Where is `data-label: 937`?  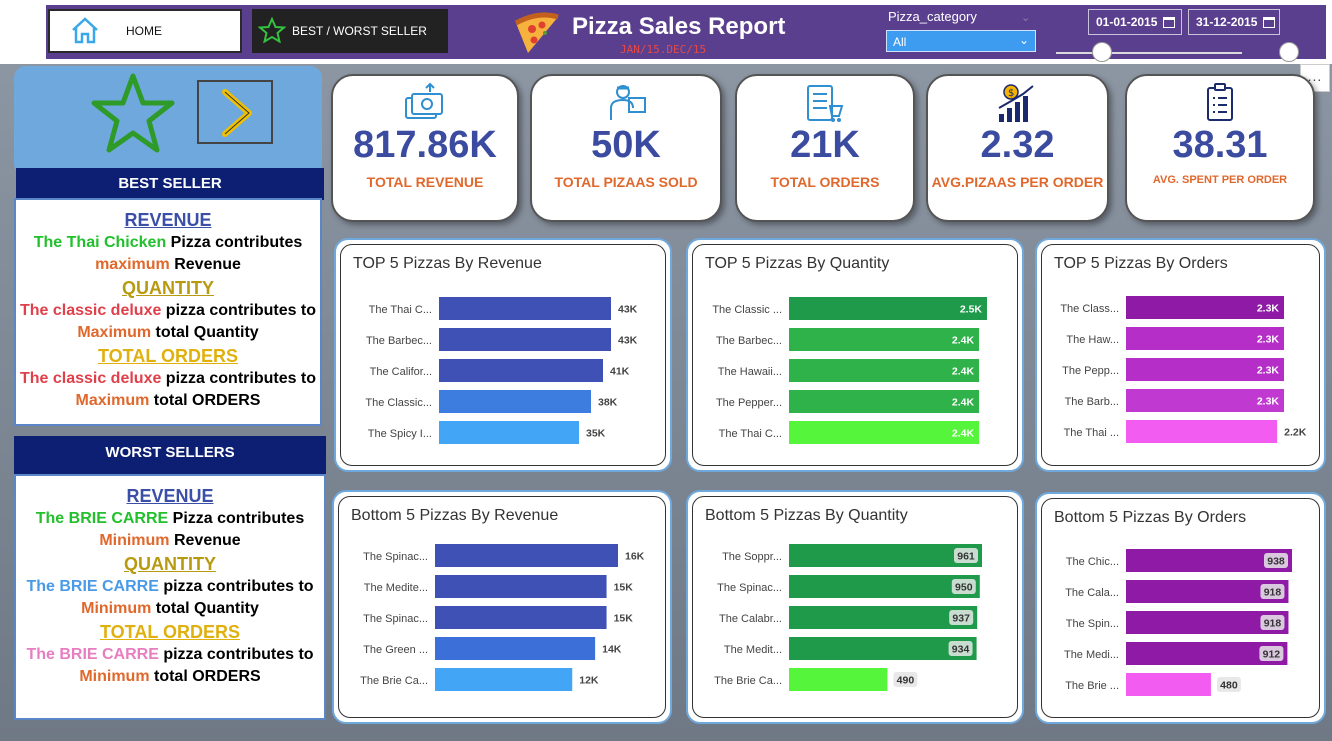 data-label: 937 is located at coordinates (961, 619).